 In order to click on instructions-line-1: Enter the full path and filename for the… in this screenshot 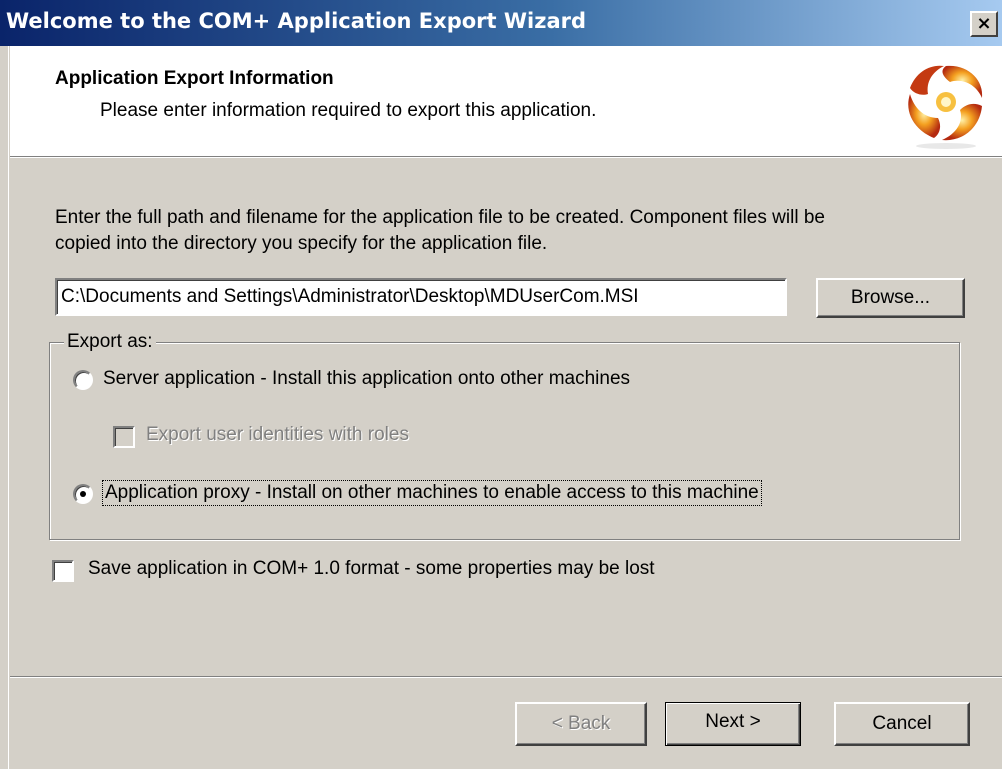, I will do `click(440, 217)`.